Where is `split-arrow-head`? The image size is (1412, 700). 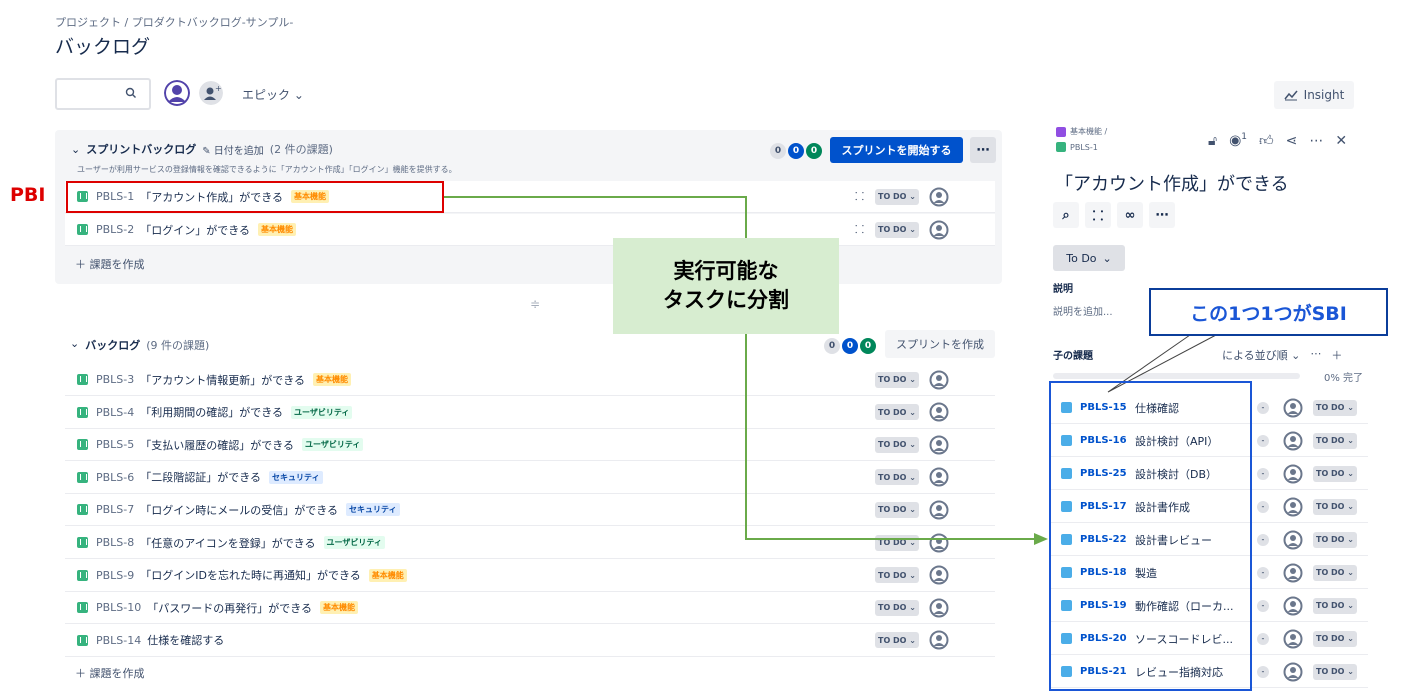
split-arrow-head is located at coordinates (1041, 539).